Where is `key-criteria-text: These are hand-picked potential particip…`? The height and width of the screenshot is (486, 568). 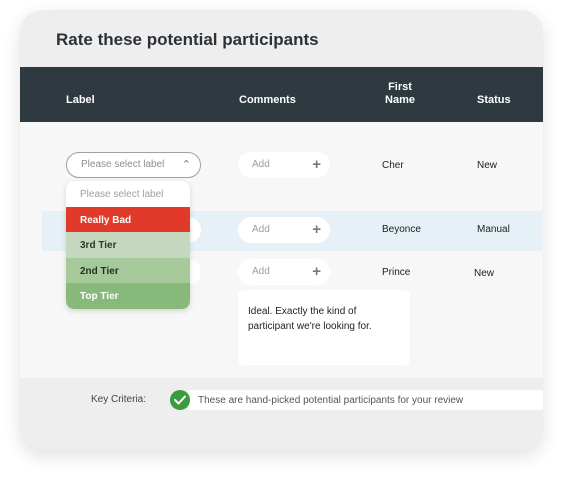
key-criteria-text: These are hand-picked potential particip… is located at coordinates (331, 400).